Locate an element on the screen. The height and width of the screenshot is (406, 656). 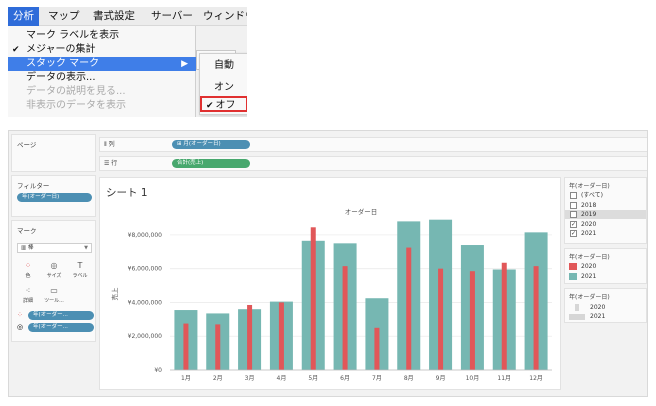
filter-panel-title: 年(オーダー日) is located at coordinates (589, 186).